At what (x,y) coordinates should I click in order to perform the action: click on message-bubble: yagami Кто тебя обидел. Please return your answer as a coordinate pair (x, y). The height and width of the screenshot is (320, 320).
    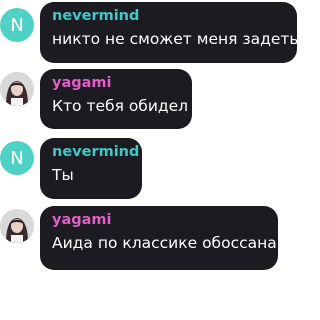
    Looking at the image, I should click on (116, 99).